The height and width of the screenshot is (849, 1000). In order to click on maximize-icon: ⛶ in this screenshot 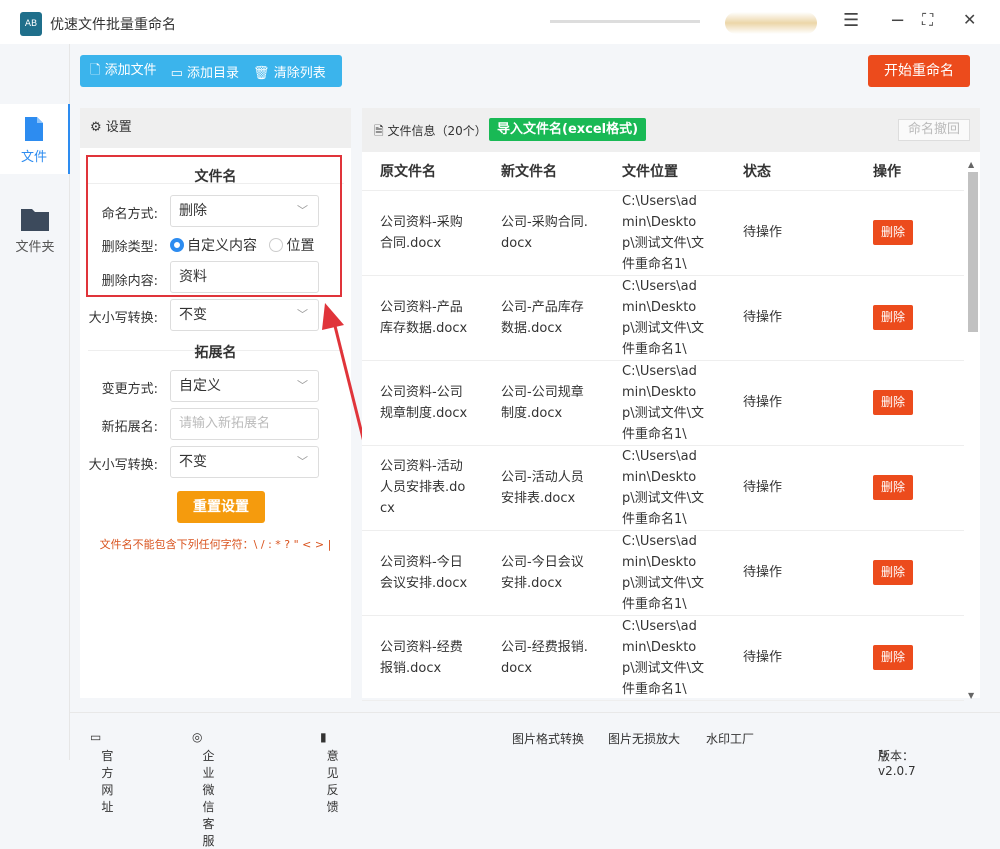, I will do `click(927, 20)`.